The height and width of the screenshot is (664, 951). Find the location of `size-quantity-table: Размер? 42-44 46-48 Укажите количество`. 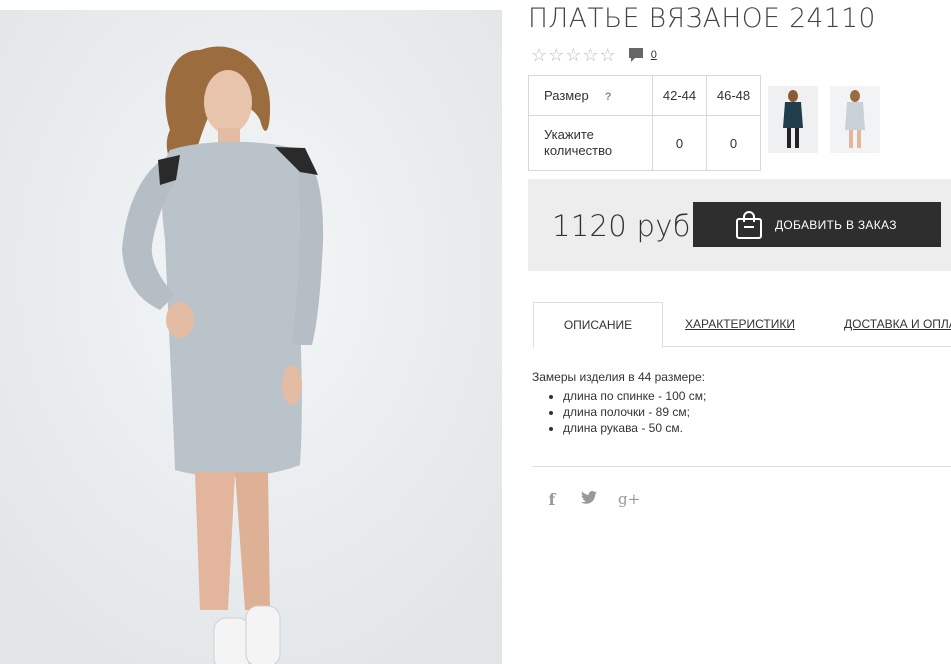

size-quantity-table: Размер? 42-44 46-48 Укажите количество is located at coordinates (644, 123).